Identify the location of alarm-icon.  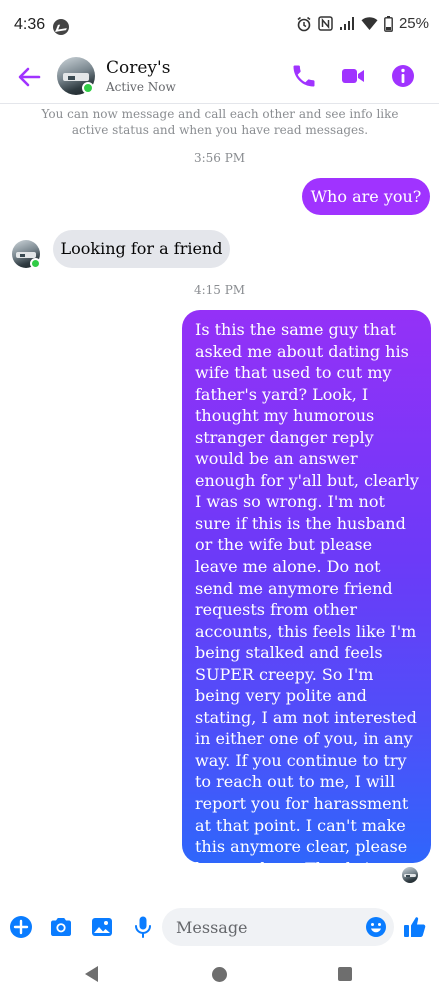
(304, 23).